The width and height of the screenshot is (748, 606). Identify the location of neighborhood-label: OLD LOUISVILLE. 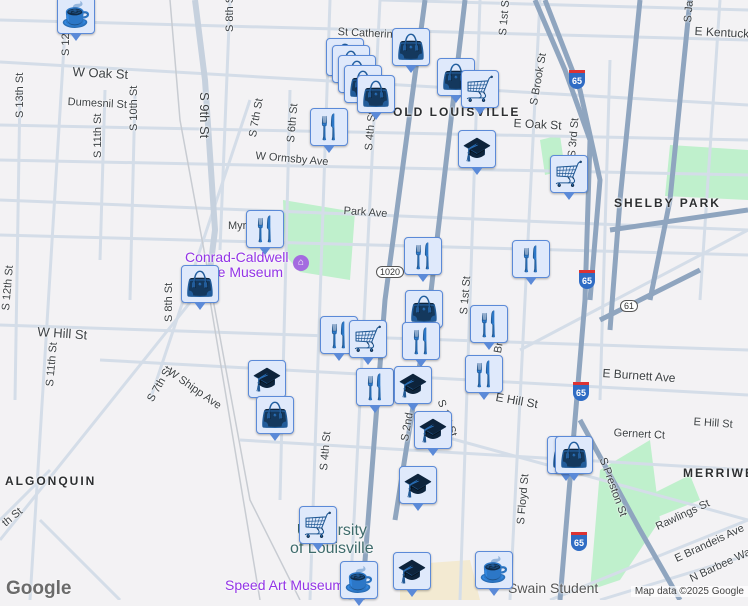
(457, 112).